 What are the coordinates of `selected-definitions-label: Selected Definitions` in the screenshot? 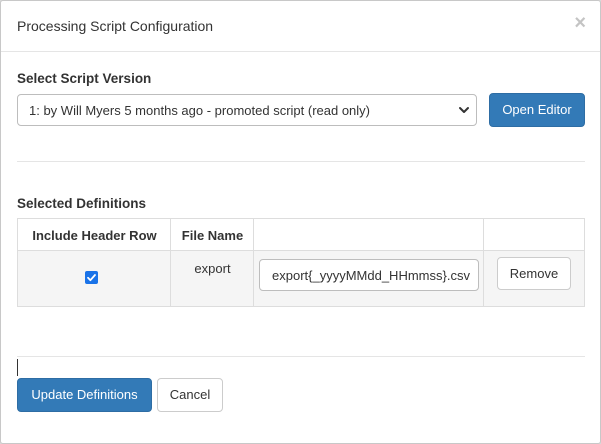 It's located at (82, 203).